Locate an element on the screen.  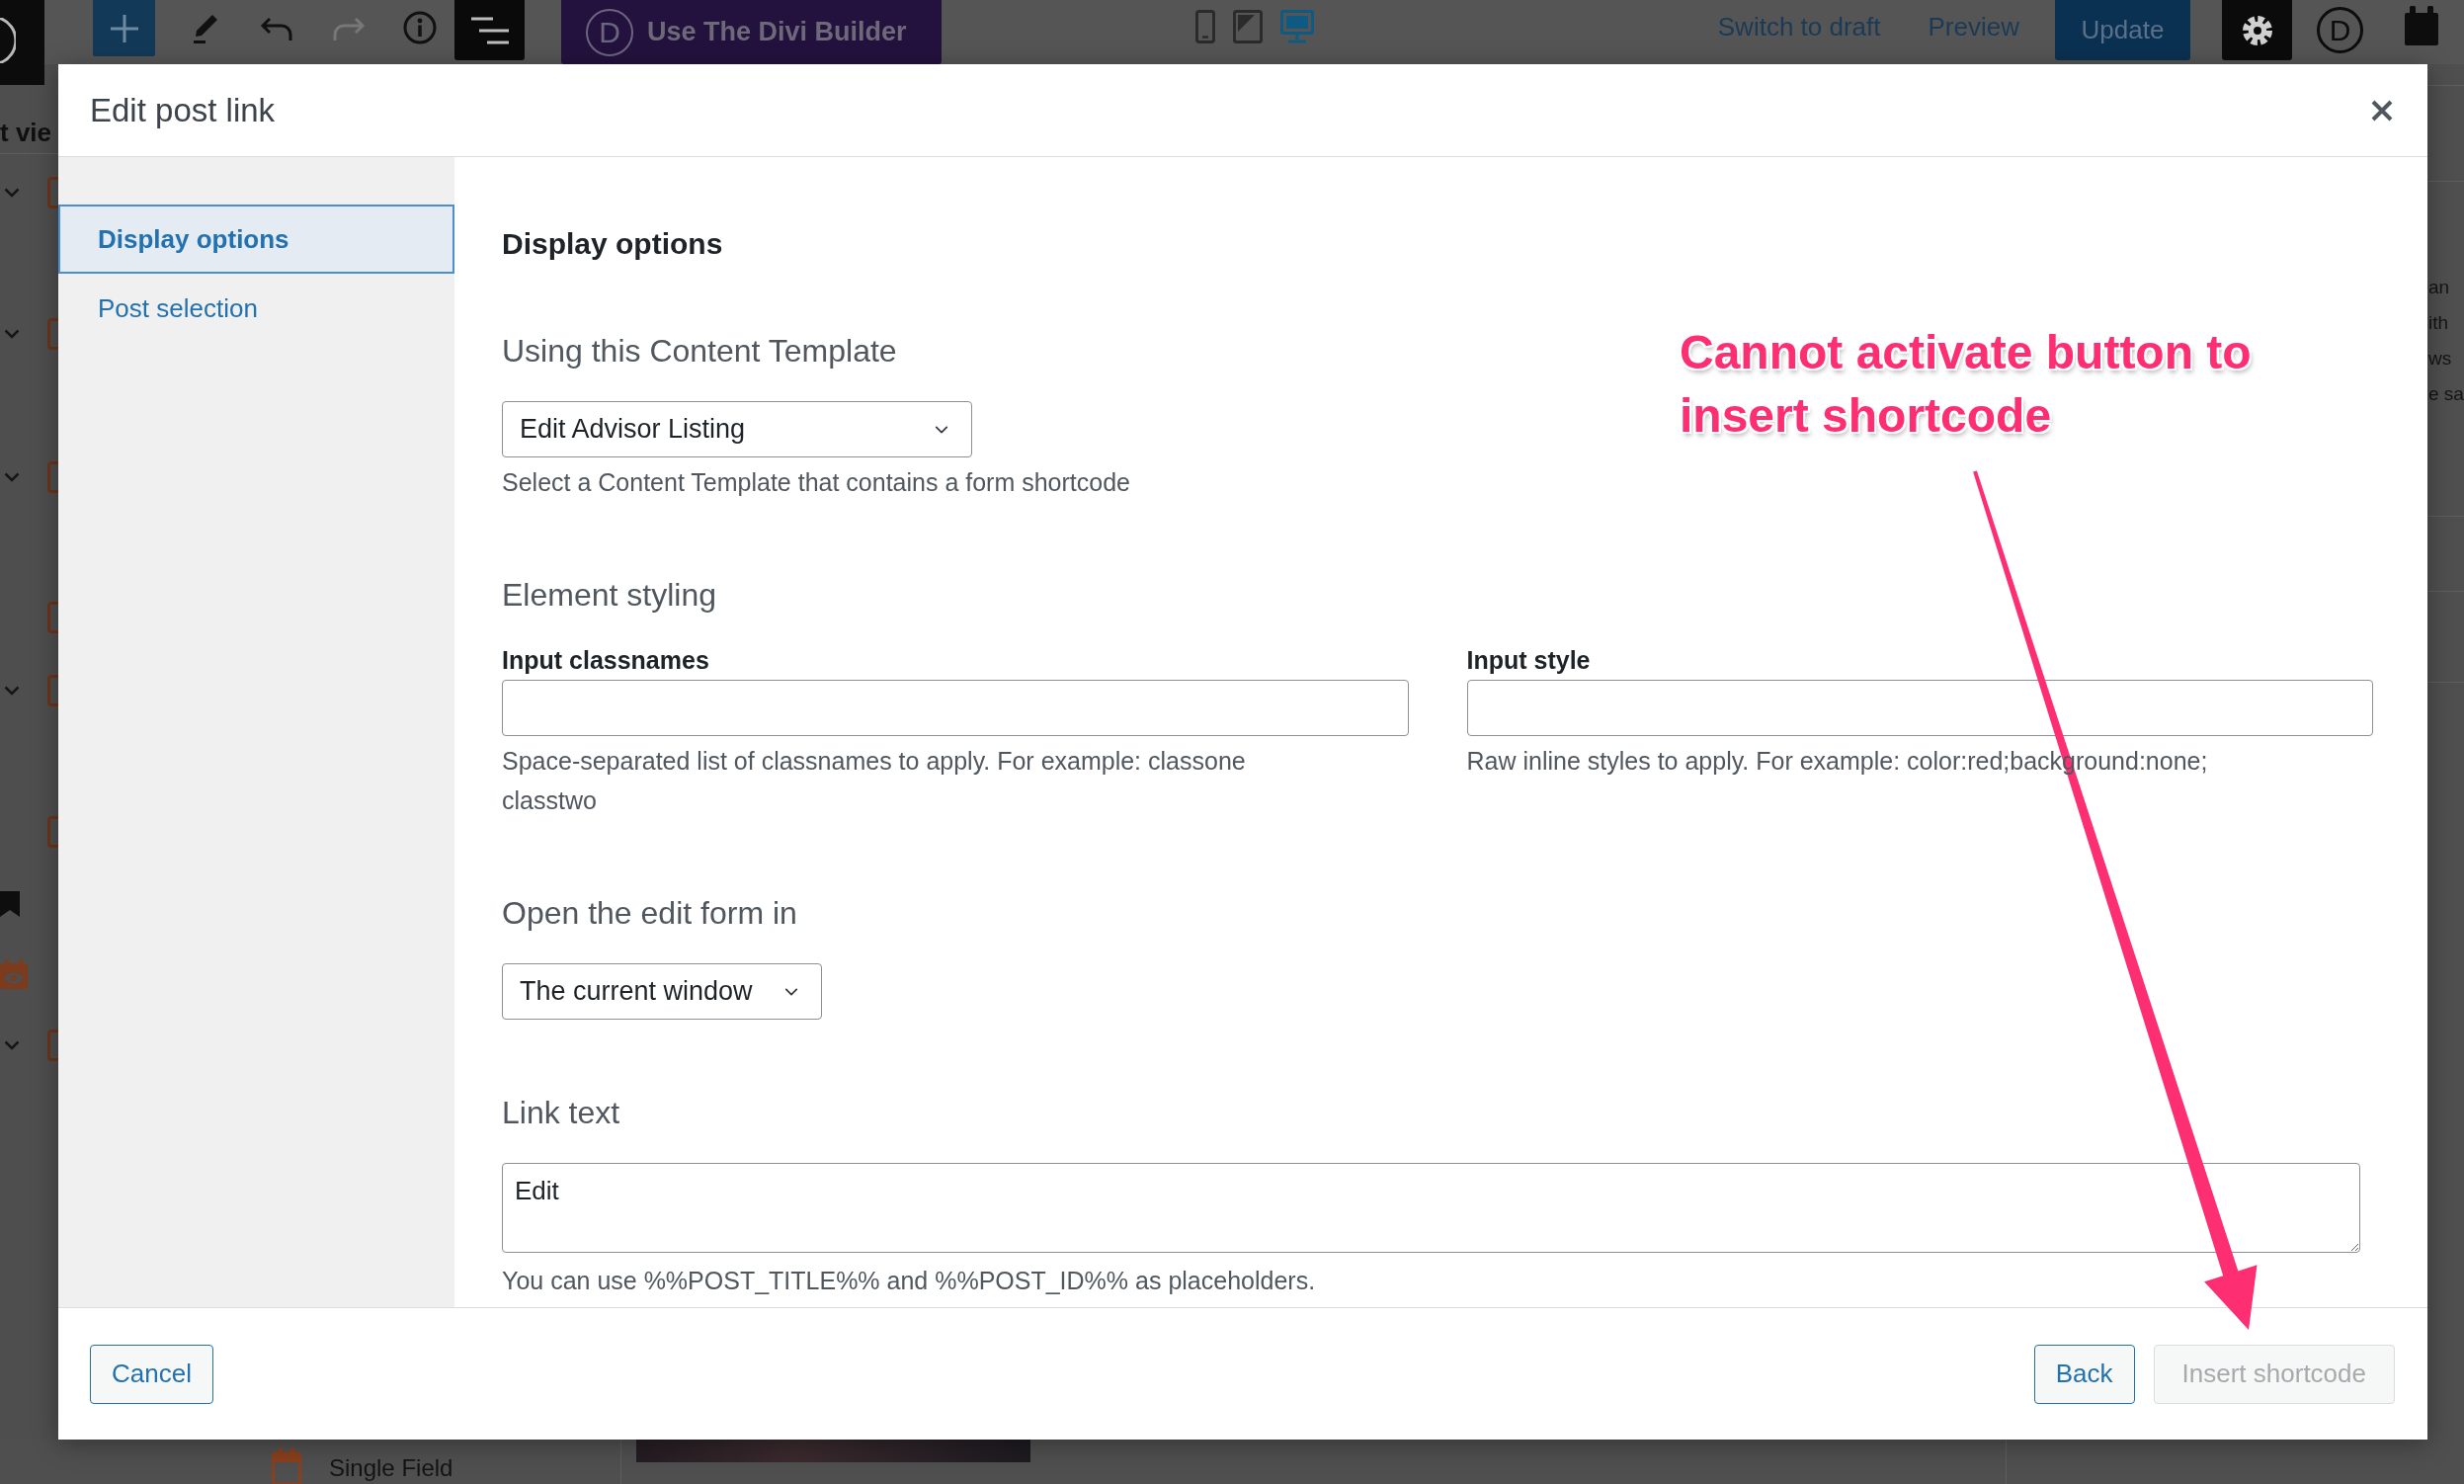
section-title: Element styling is located at coordinates (609, 595).